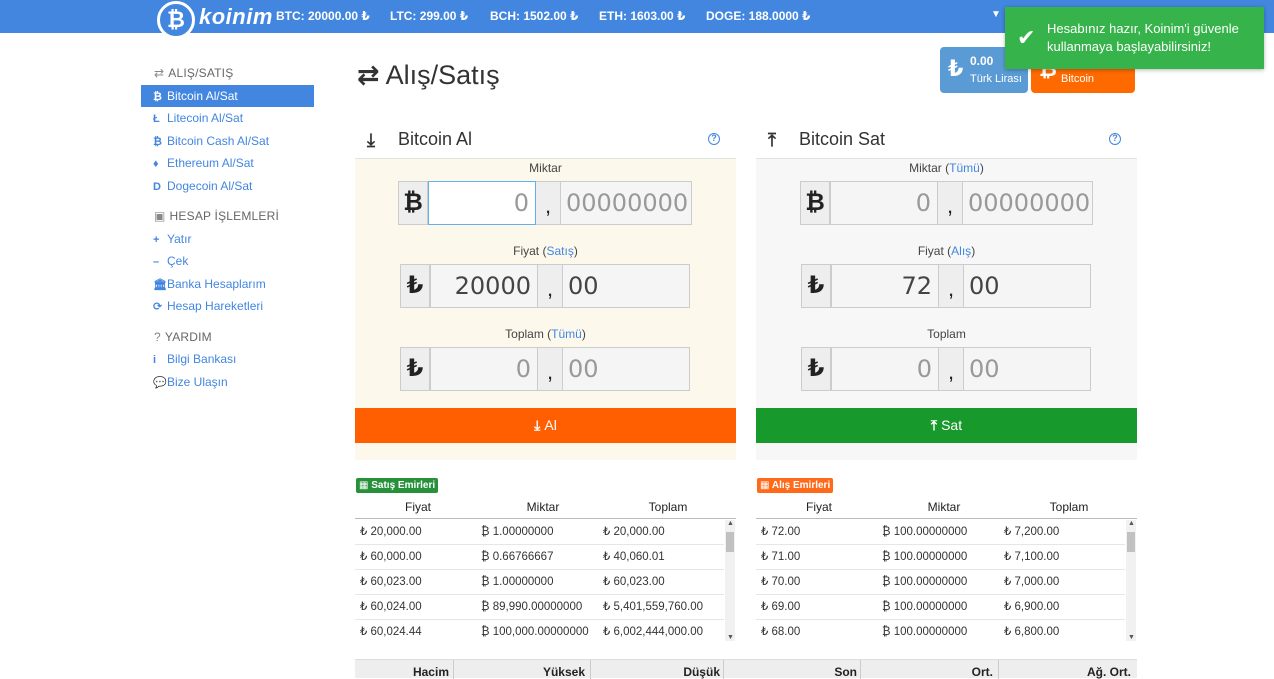 The width and height of the screenshot is (1274, 679). I want to click on sidebar-item-account-history: ⟳ Hesap Hareketleri, so click(227, 306).